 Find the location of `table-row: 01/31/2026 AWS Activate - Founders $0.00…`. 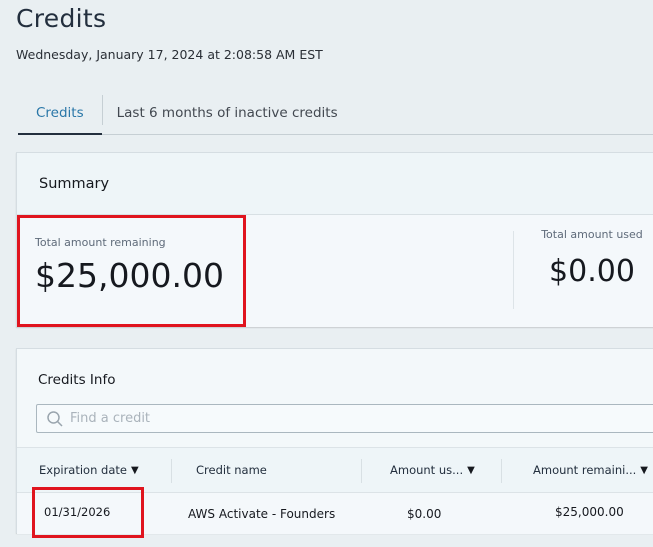

table-row: 01/31/2026 AWS Activate - Founders $0.00… is located at coordinates (335, 512).